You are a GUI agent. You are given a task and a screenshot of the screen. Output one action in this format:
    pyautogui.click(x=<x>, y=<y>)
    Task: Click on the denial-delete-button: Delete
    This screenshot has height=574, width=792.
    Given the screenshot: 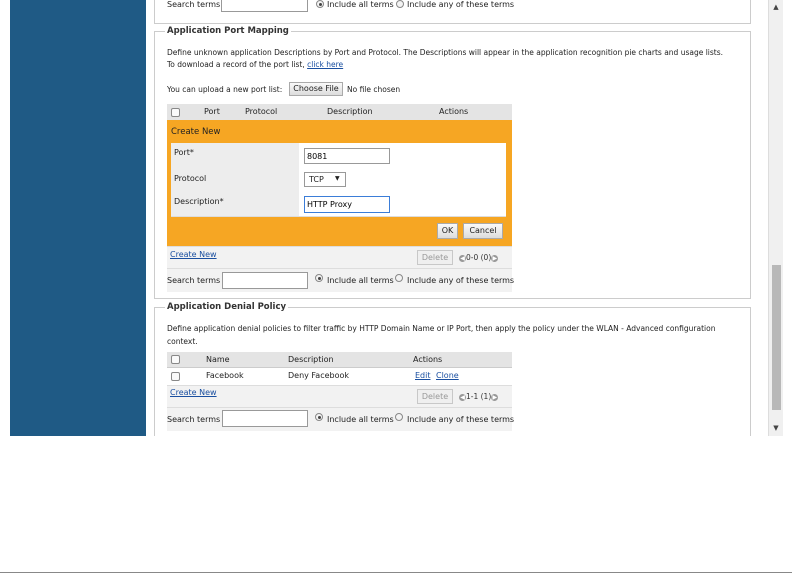 What is the action you would take?
    pyautogui.click(x=435, y=396)
    